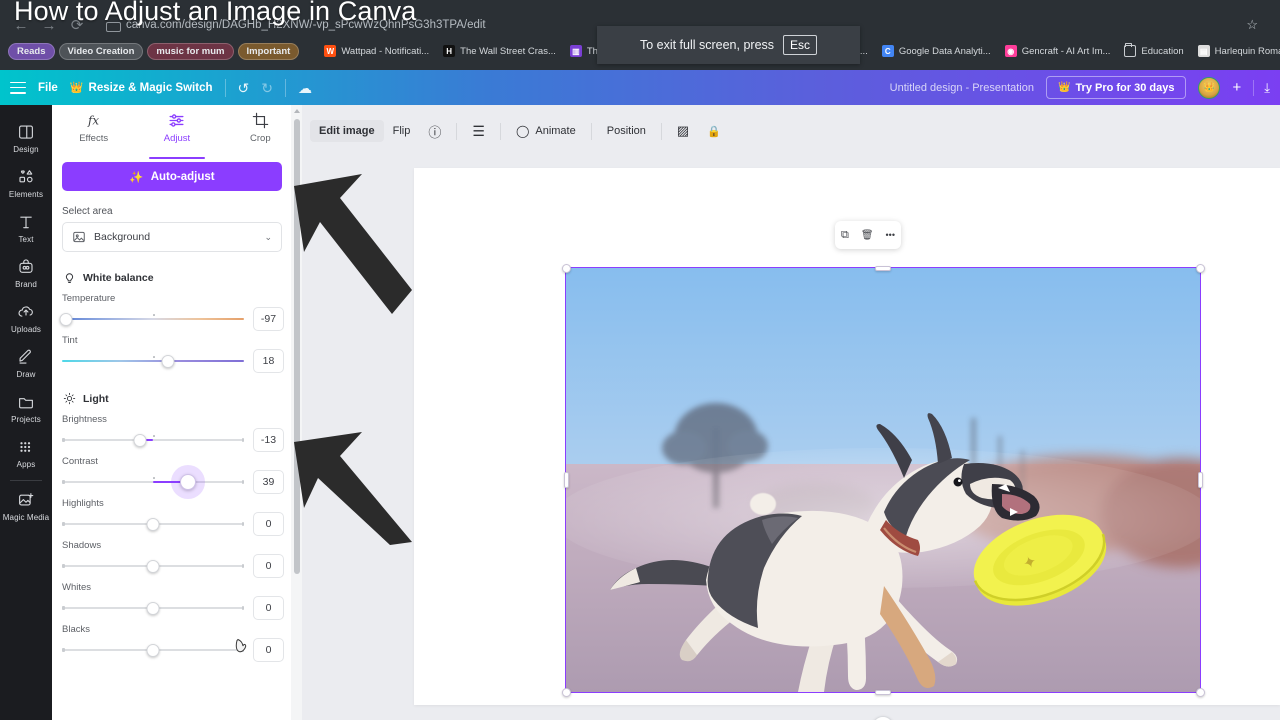  What do you see at coordinates (1200, 480) in the screenshot?
I see `resize-handle-right` at bounding box center [1200, 480].